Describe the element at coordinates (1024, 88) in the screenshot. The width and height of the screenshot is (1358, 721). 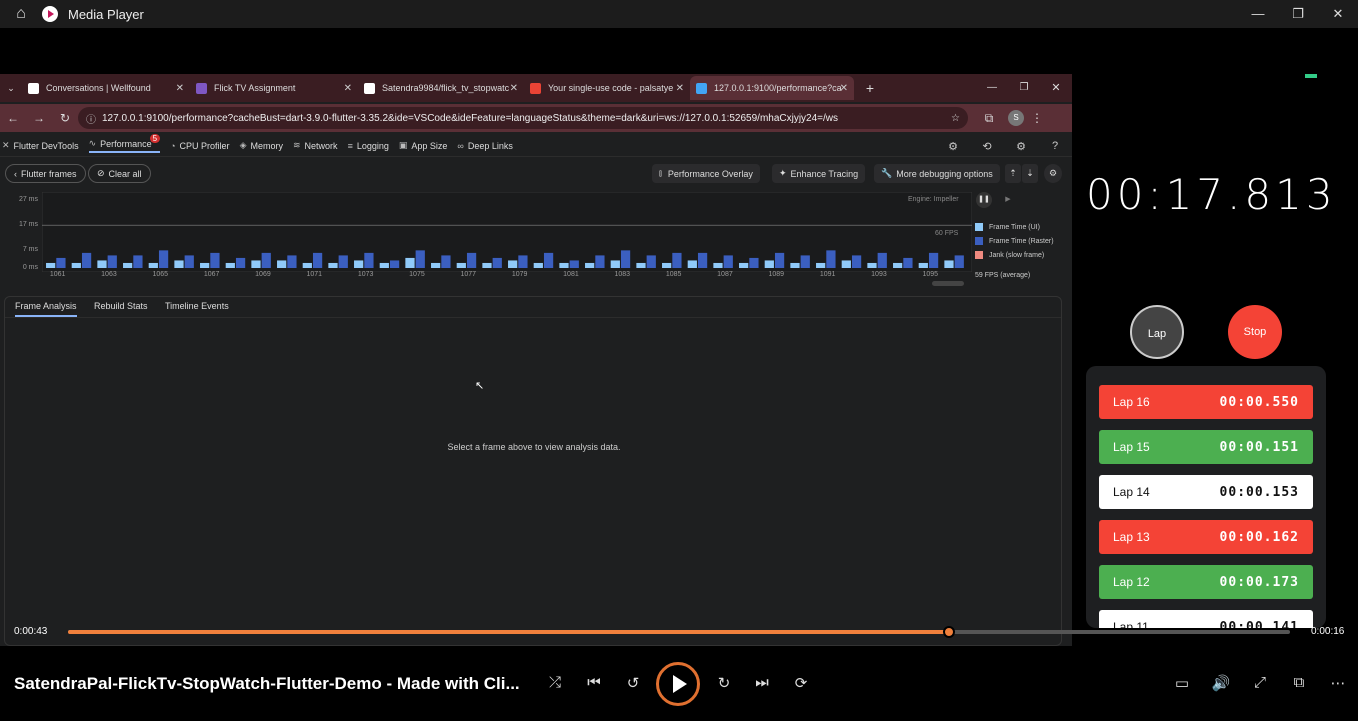
I see `browser-maximize-icon: ❐` at that location.